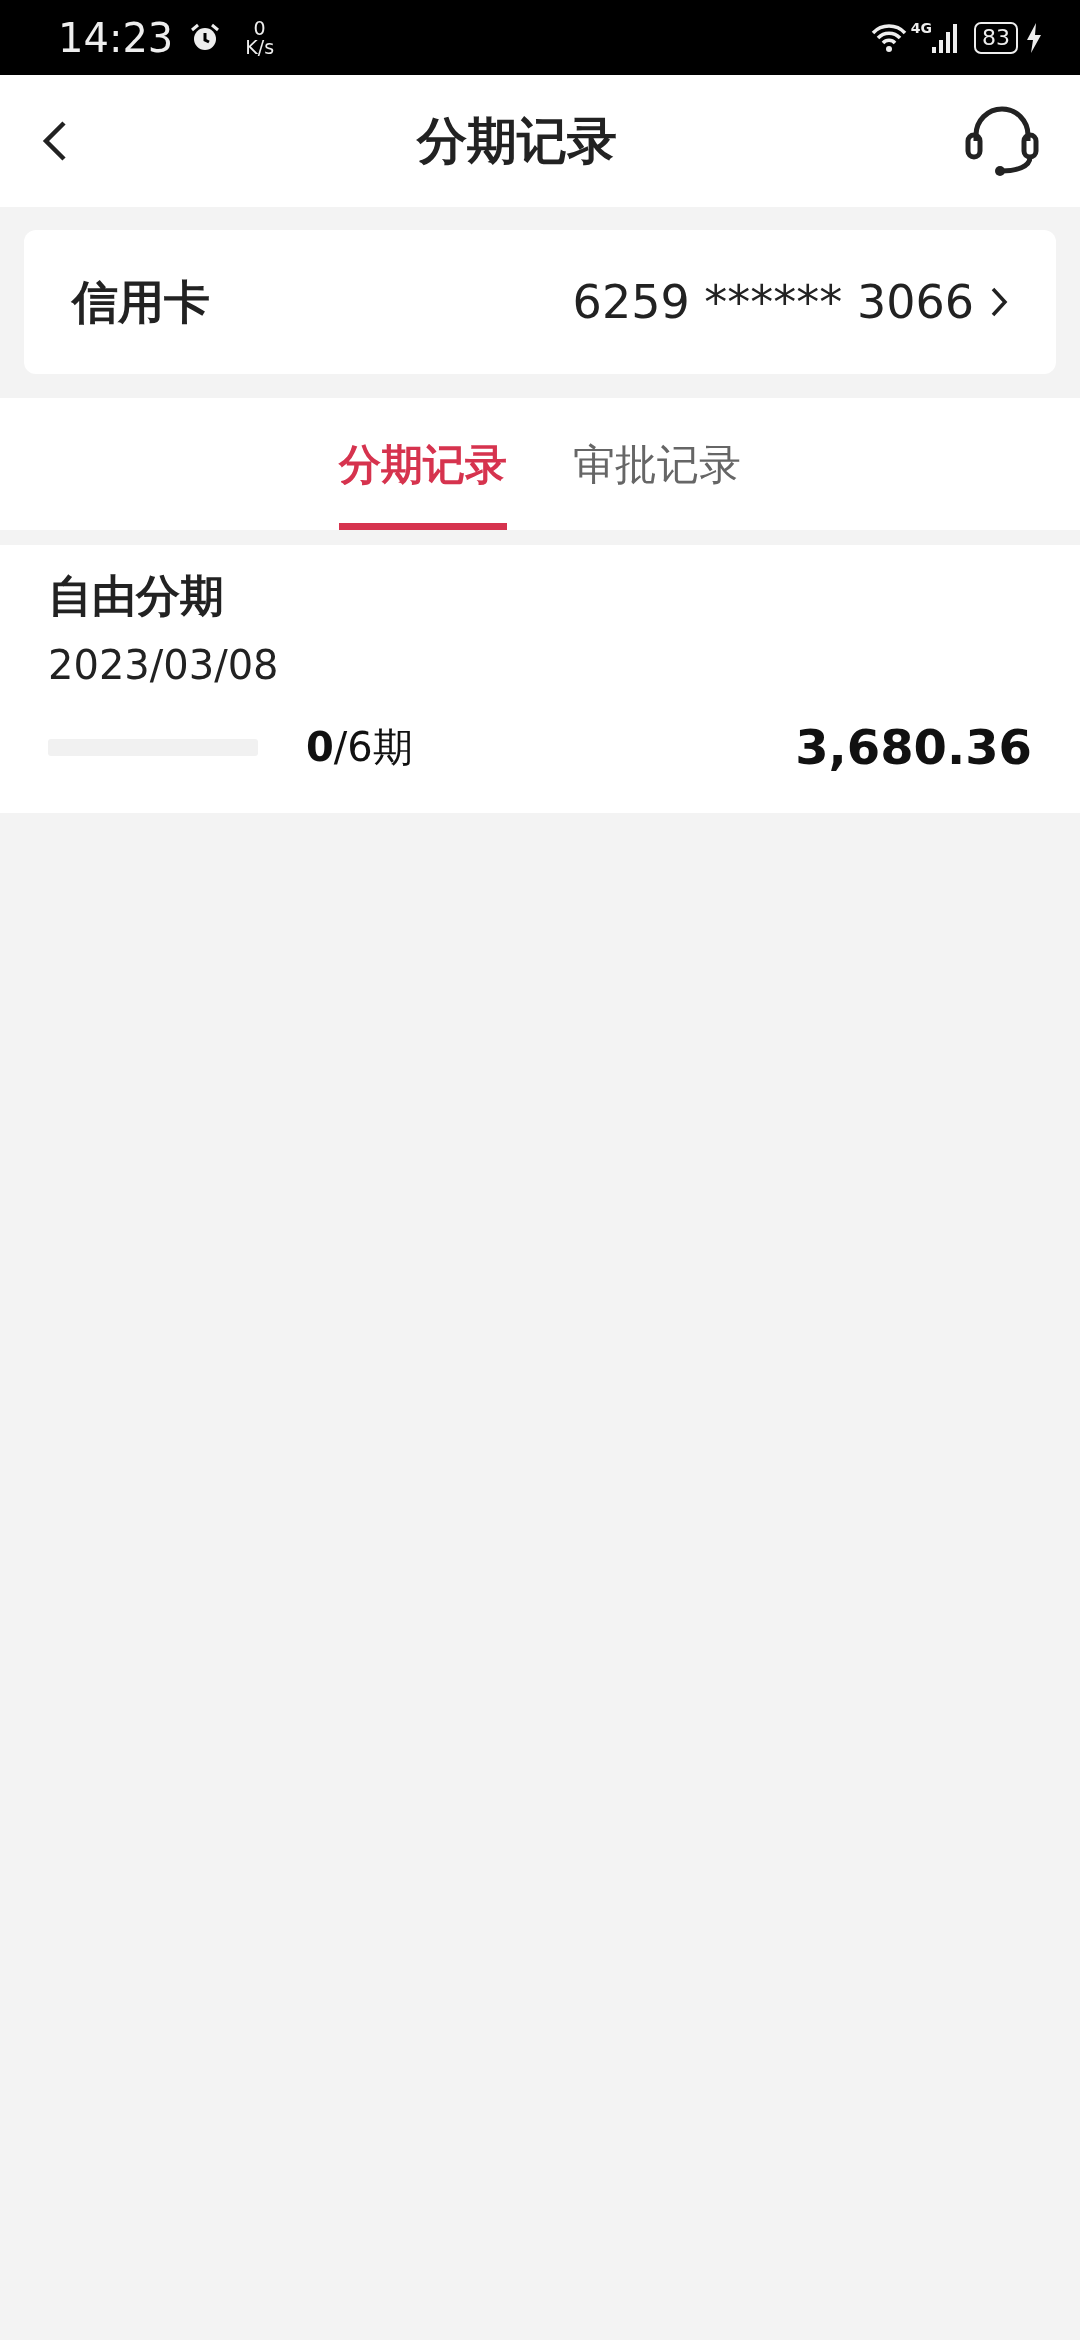  What do you see at coordinates (517, 141) in the screenshot?
I see `page-title: 分期记录` at bounding box center [517, 141].